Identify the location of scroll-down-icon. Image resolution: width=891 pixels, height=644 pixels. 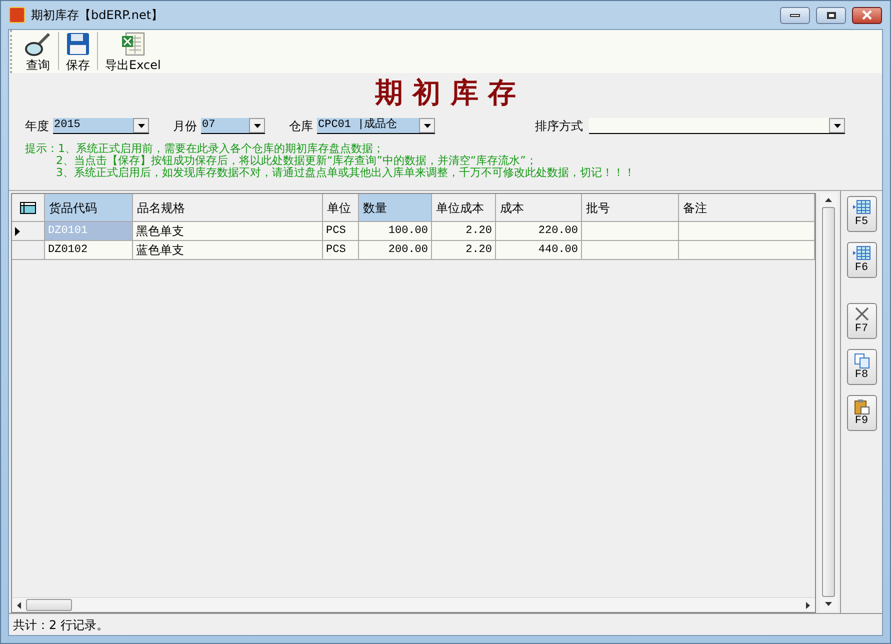
(828, 604).